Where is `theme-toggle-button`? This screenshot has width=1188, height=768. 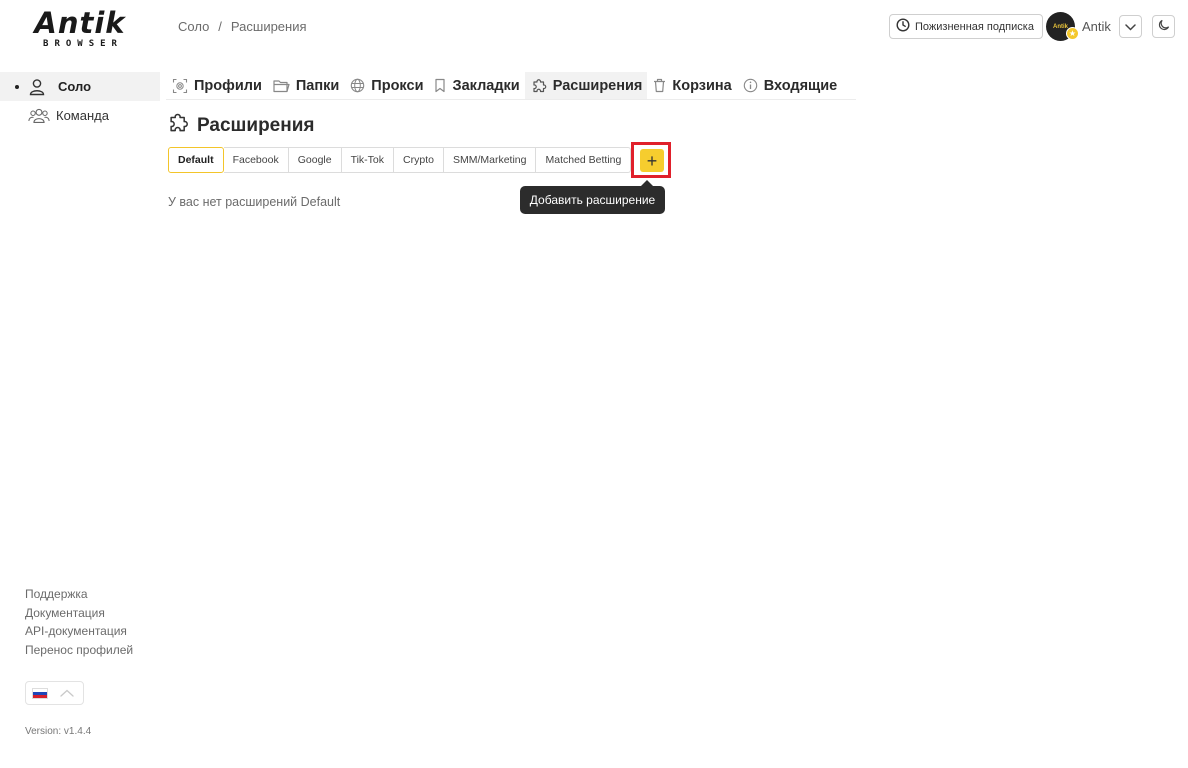
theme-toggle-button is located at coordinates (1163, 26).